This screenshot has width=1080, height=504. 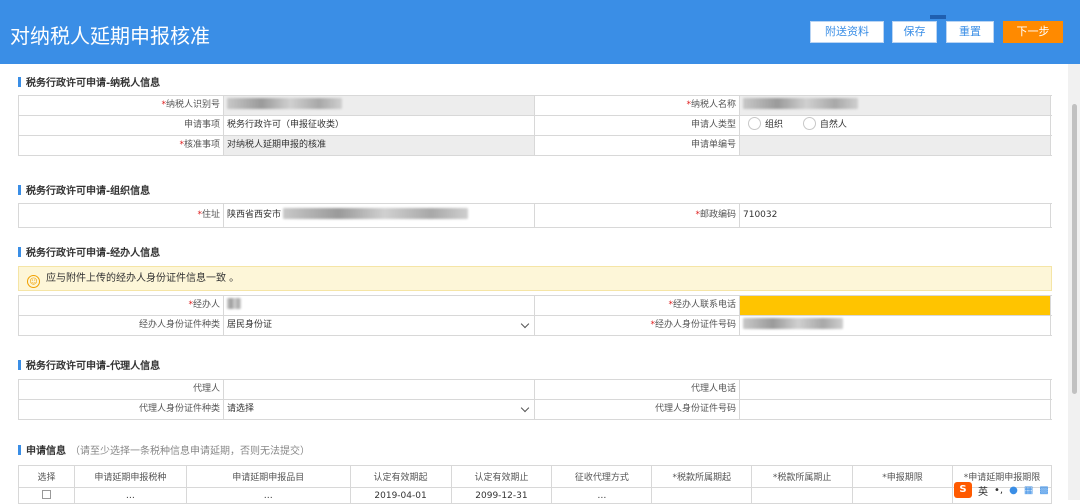 What do you see at coordinates (702, 476) in the screenshot?
I see `col-period-start: *税款所属期起` at bounding box center [702, 476].